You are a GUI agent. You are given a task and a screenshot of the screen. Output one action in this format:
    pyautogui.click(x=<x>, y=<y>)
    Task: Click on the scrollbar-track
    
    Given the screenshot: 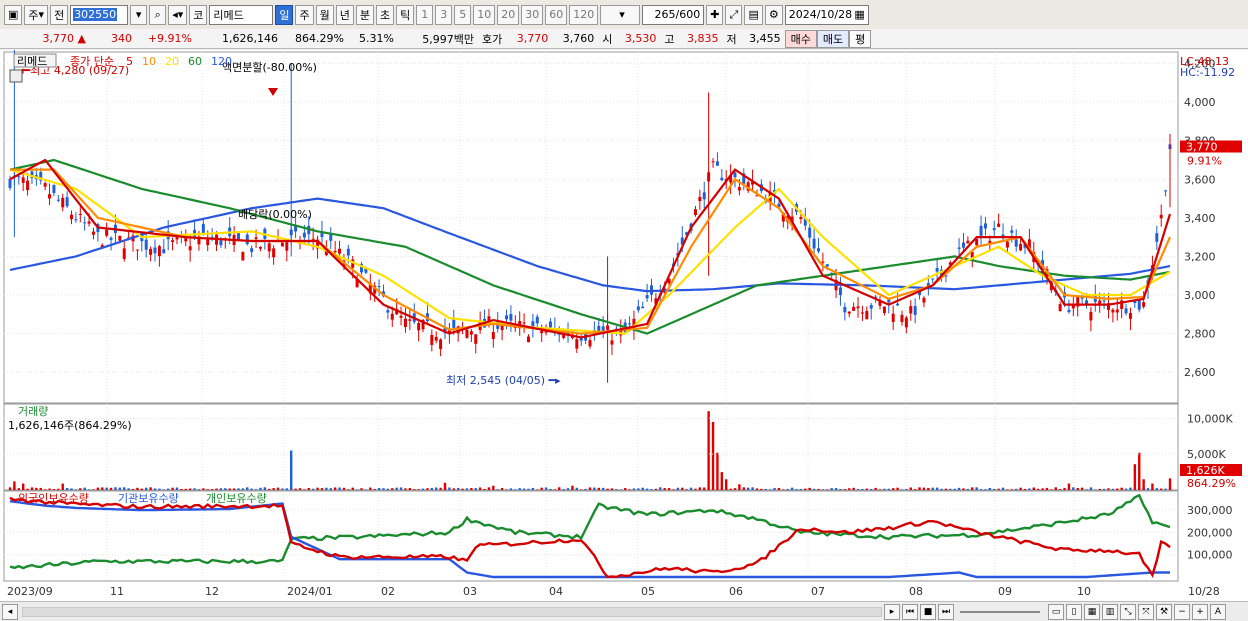 What is the action you would take?
    pyautogui.click(x=452, y=611)
    